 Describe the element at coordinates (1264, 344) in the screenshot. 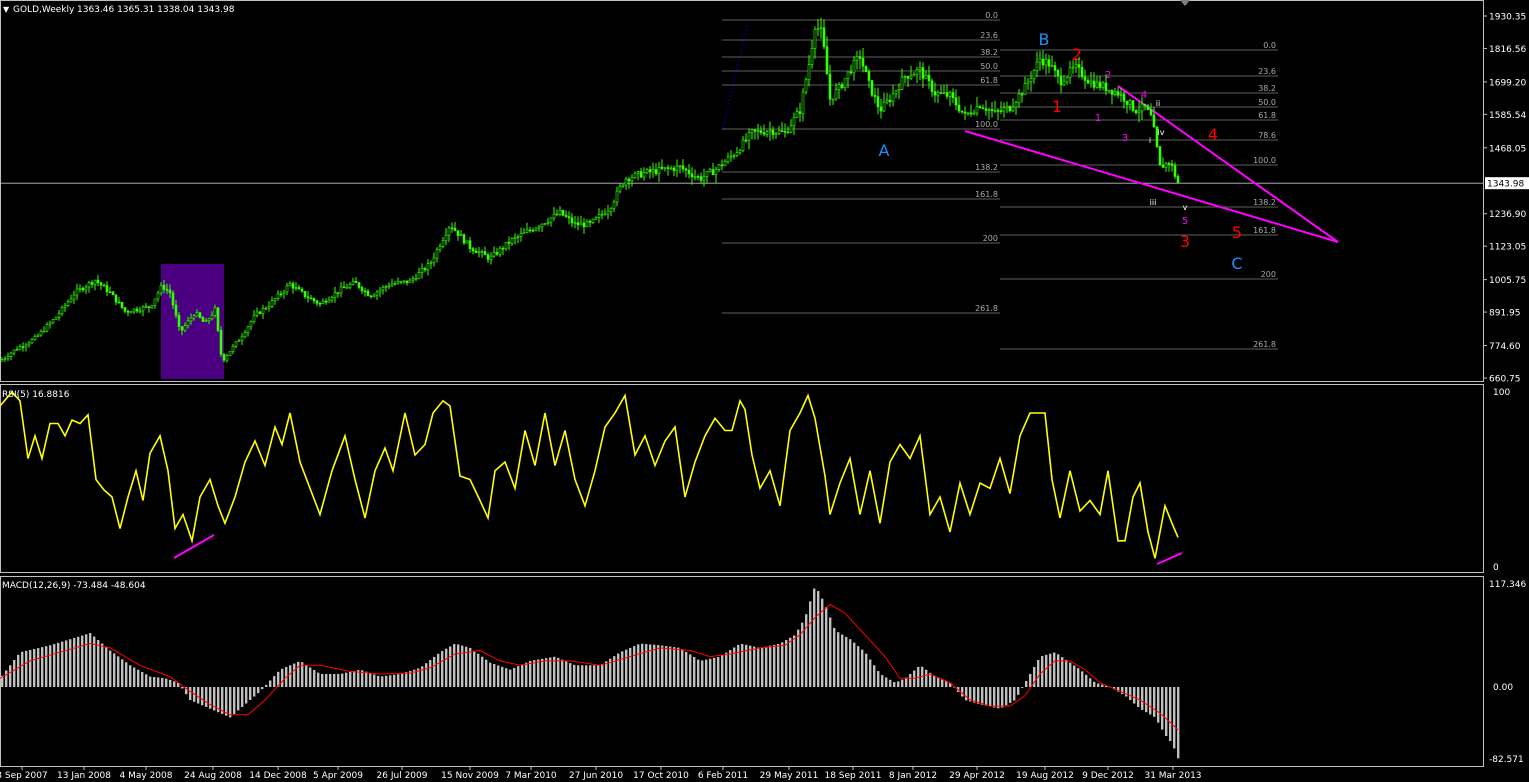

I see `fib-level-label: 261.8` at that location.